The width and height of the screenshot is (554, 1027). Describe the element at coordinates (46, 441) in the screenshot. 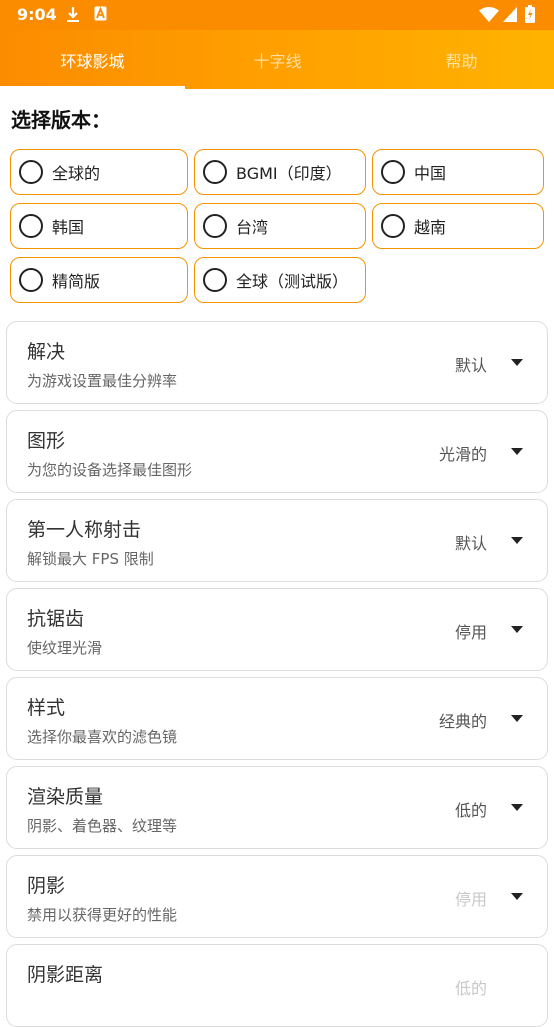

I see `setting-title: 图形` at that location.